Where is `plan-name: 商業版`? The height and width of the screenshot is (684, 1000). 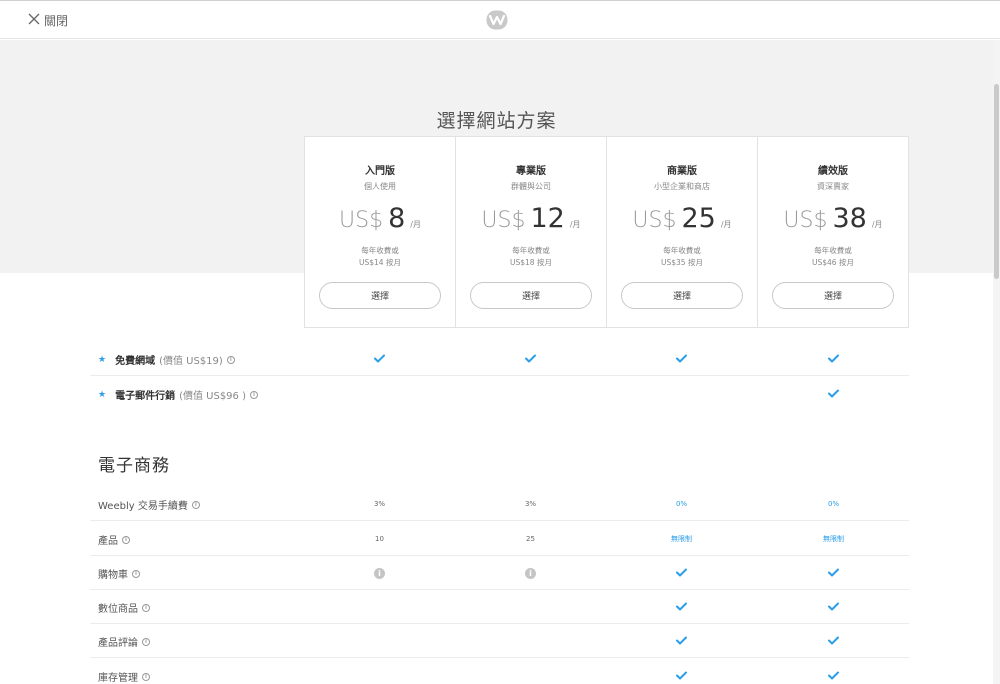
plan-name: 商業版 is located at coordinates (682, 171).